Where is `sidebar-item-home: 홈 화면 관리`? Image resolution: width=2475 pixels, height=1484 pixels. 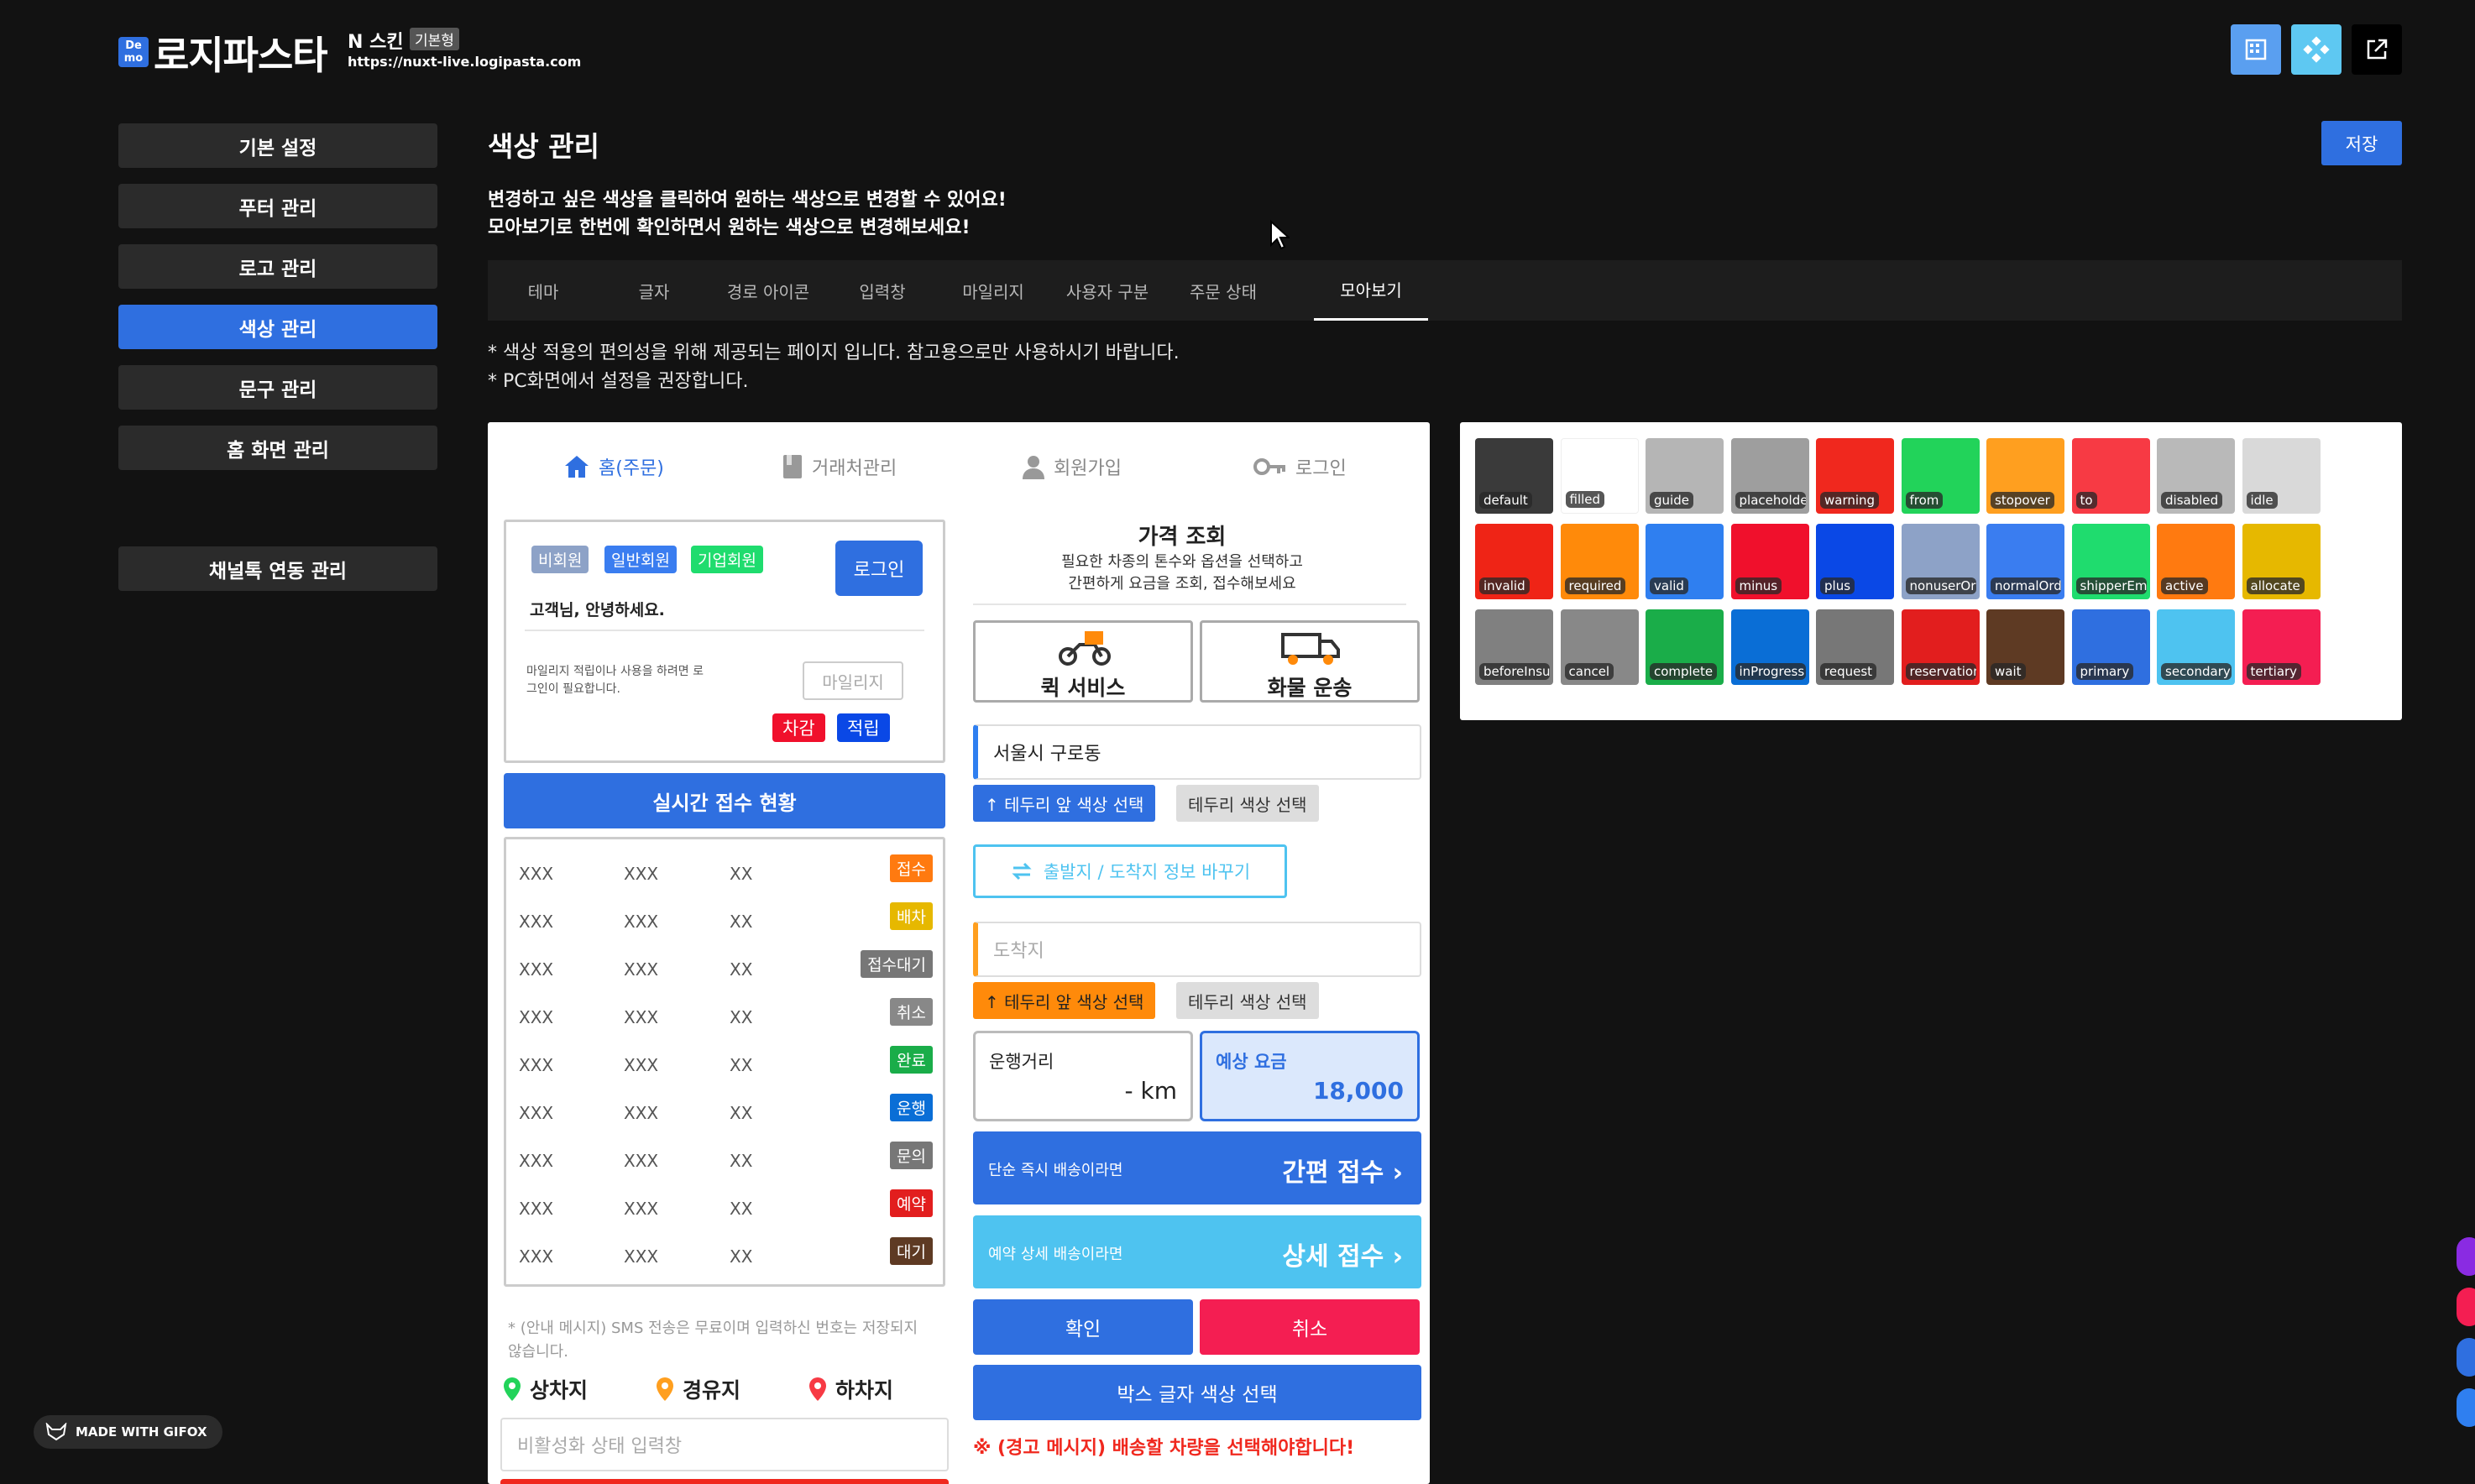 sidebar-item-home: 홈 화면 관리 is located at coordinates (277, 448).